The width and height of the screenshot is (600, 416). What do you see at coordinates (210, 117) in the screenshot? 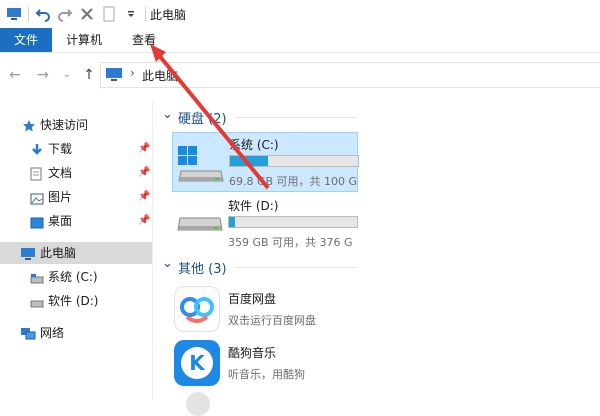
I see `annotation-arrow` at bounding box center [210, 117].